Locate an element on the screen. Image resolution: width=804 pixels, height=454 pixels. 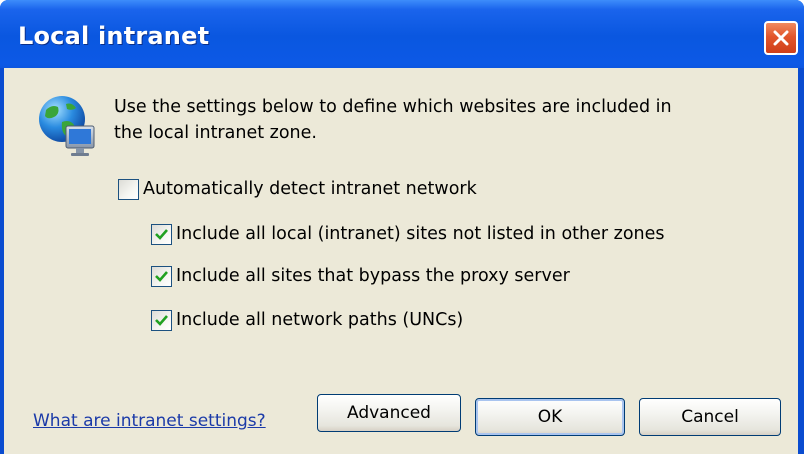
advanced-button: Advanced is located at coordinates (389, 413).